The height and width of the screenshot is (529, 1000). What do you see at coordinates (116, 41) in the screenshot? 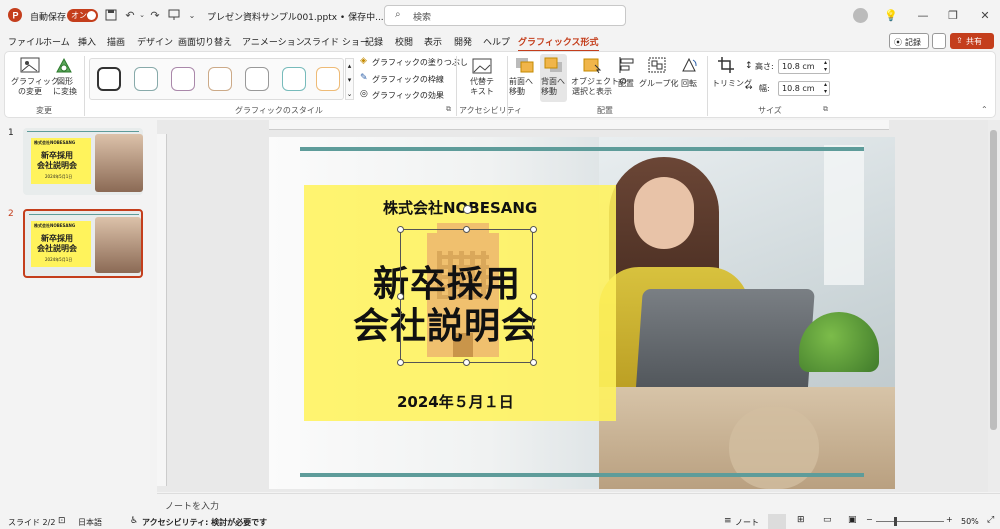
I see `tab-draw: 描画` at bounding box center [116, 41].